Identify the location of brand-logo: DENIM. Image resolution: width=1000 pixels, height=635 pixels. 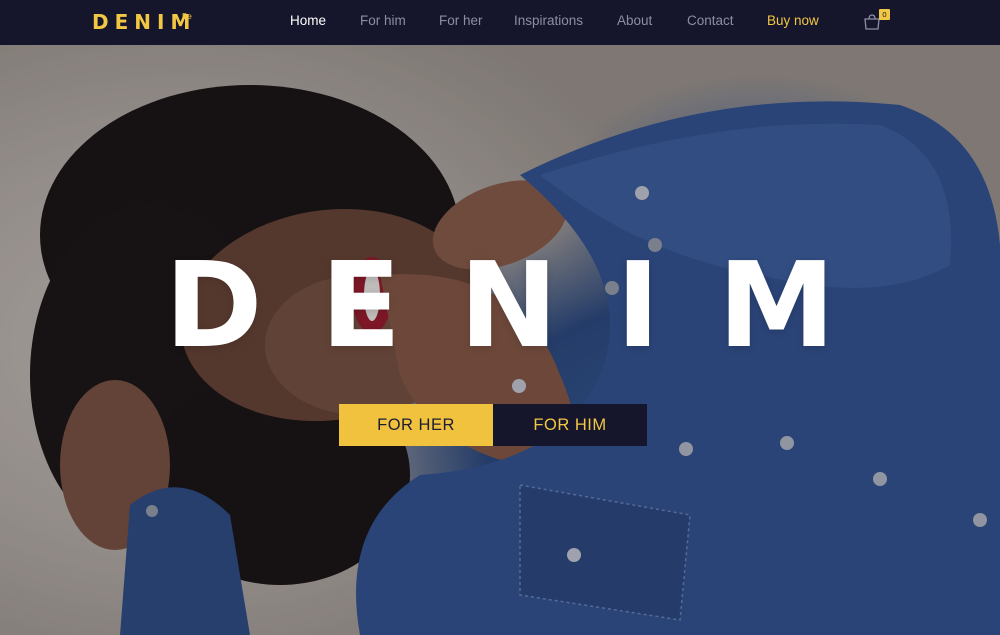
(144, 22).